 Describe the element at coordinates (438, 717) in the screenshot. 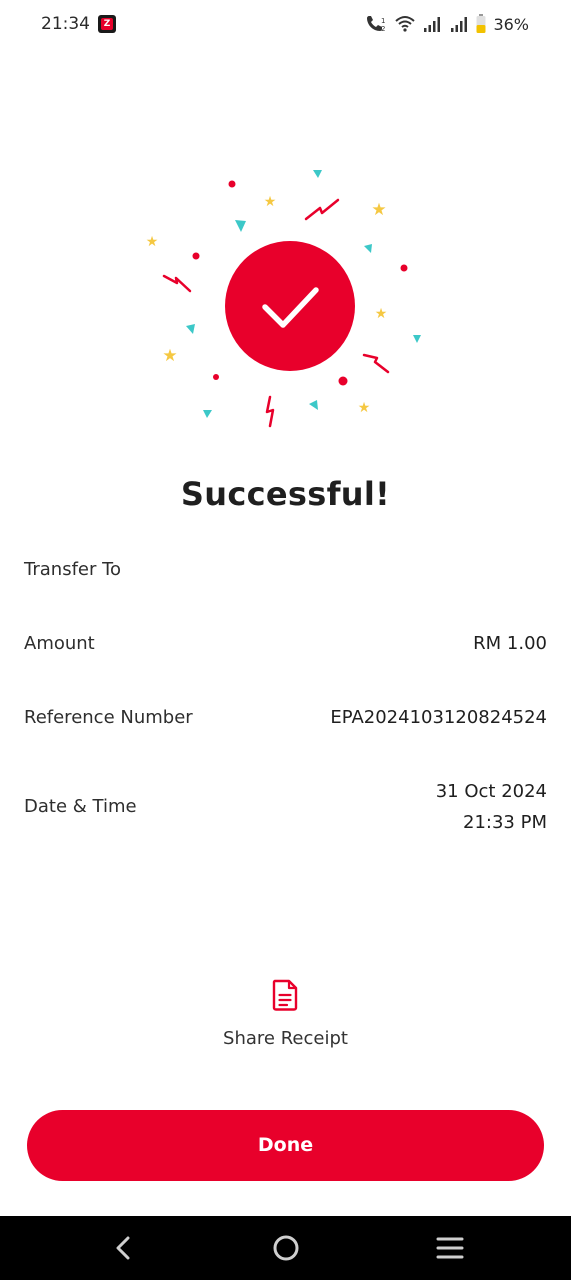

I see `reference-number-value: EPA2024103120824524` at that location.